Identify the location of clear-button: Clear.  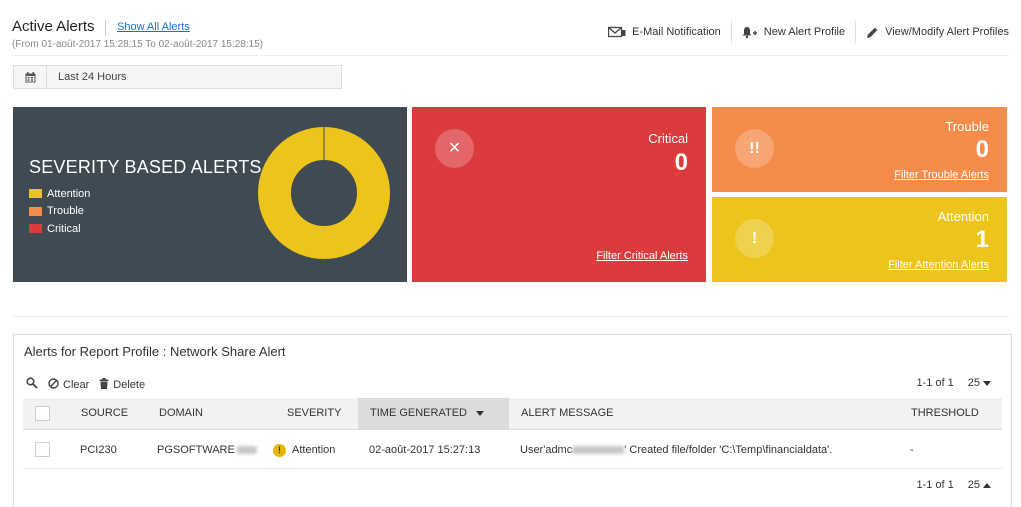
(69, 384).